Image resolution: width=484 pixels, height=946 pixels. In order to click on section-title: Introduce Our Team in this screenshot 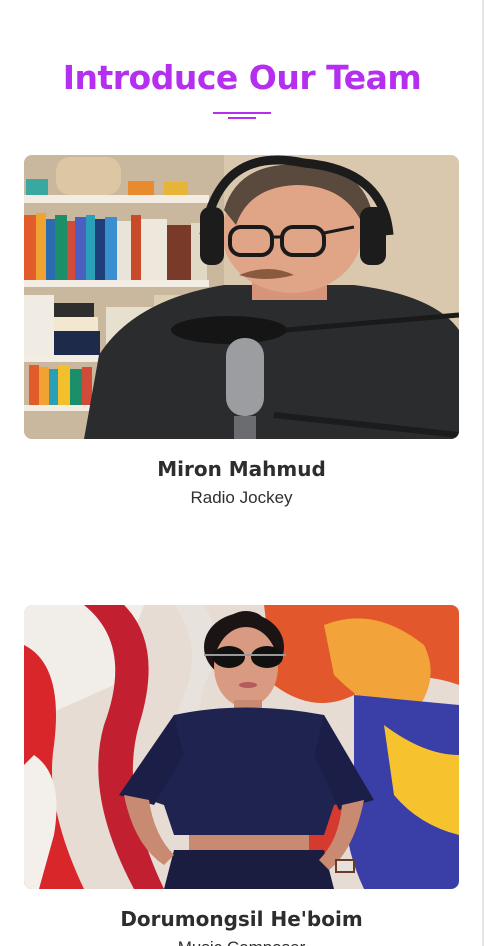, I will do `click(242, 77)`.